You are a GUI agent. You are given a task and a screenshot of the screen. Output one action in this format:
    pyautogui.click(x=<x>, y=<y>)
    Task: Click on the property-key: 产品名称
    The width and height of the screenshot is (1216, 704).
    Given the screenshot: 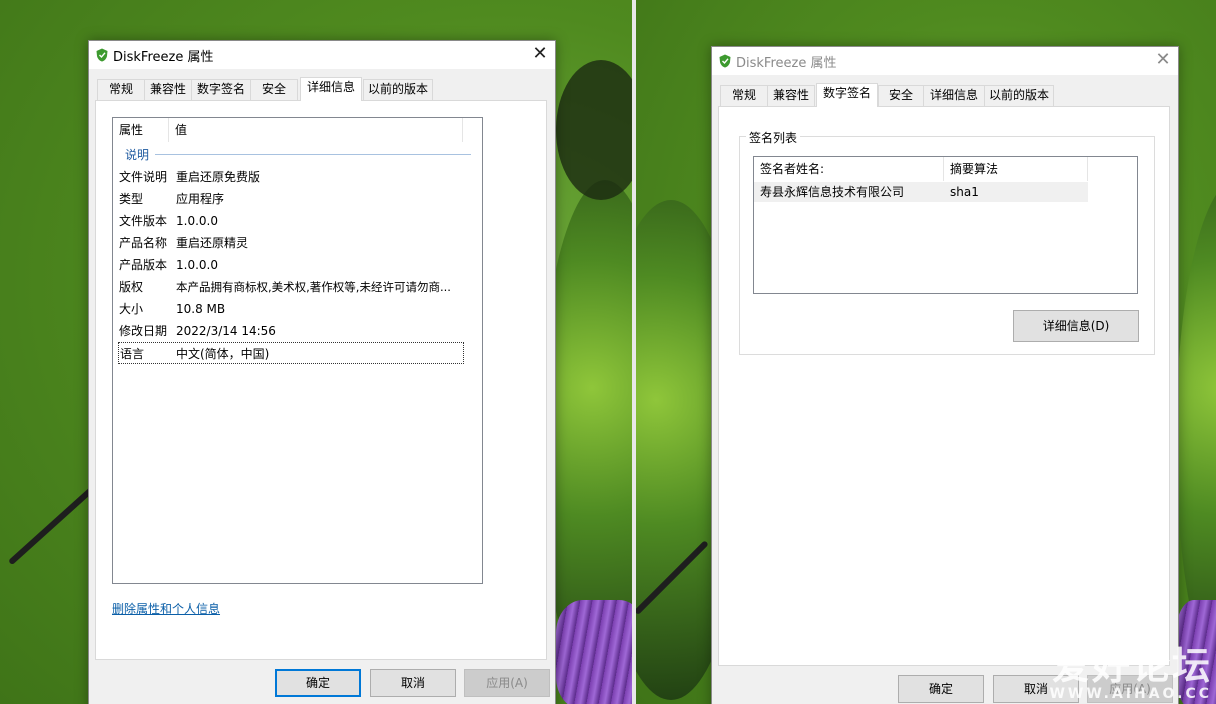 What is the action you would take?
    pyautogui.click(x=143, y=243)
    